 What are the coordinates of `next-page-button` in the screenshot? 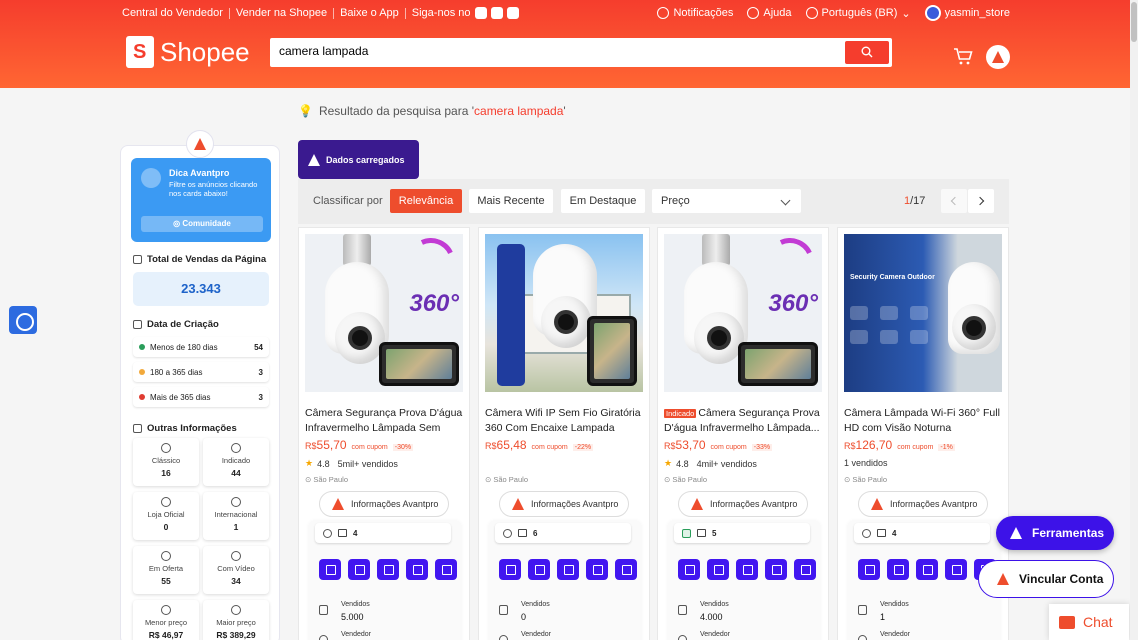 It's located at (981, 201).